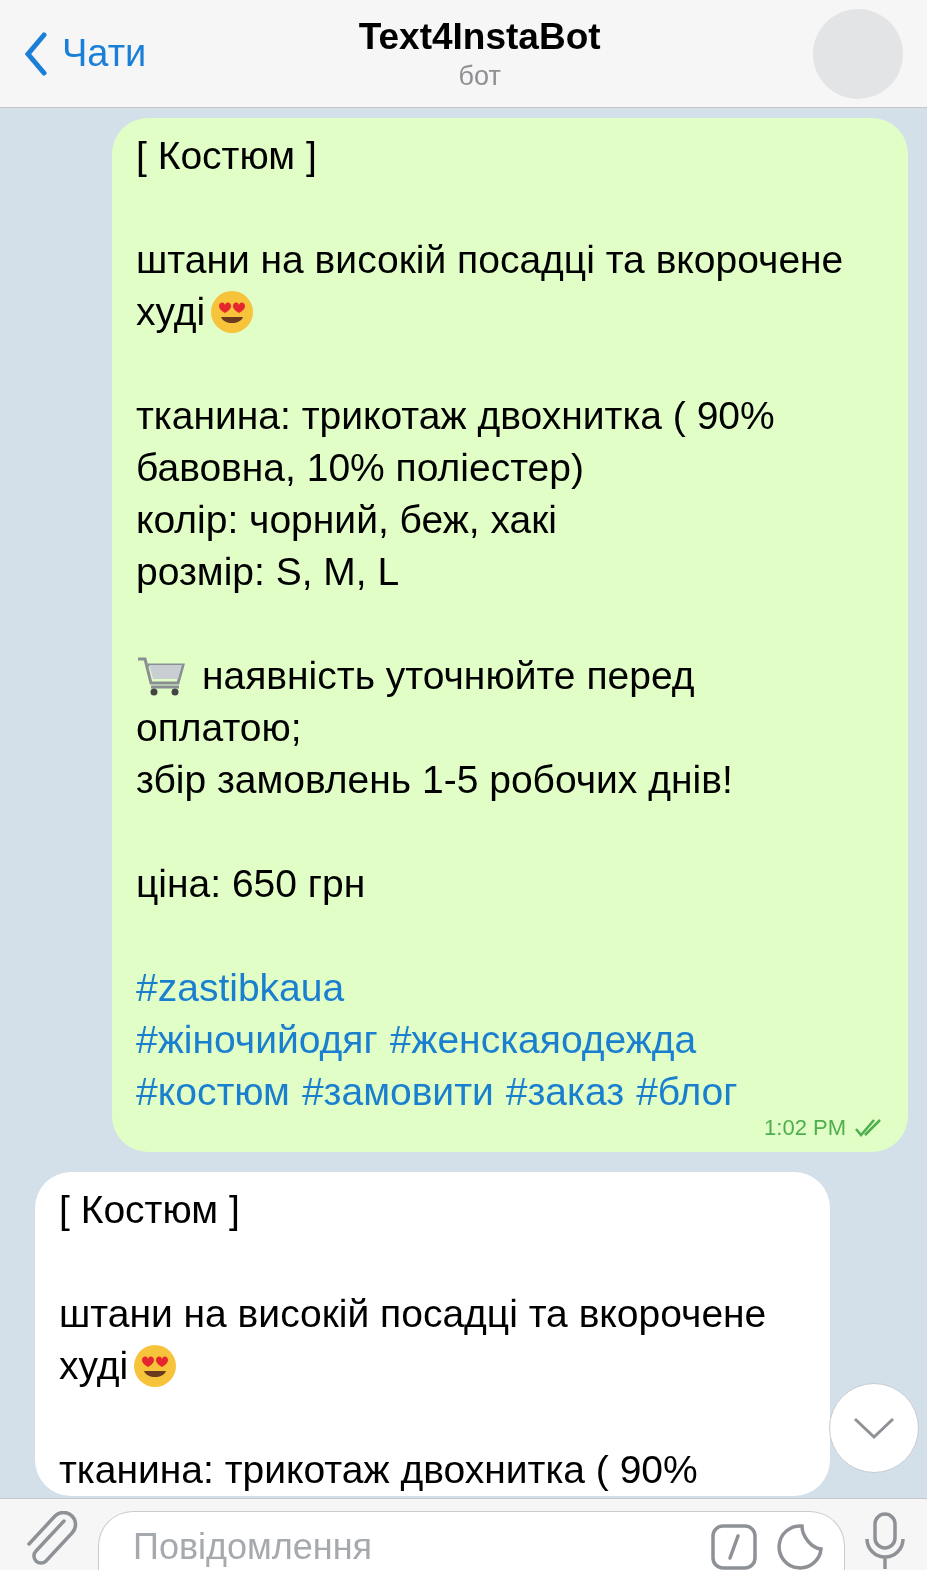 The image size is (927, 1570). Describe the element at coordinates (479, 36) in the screenshot. I see `chat-title: Text4InstaBot` at that location.